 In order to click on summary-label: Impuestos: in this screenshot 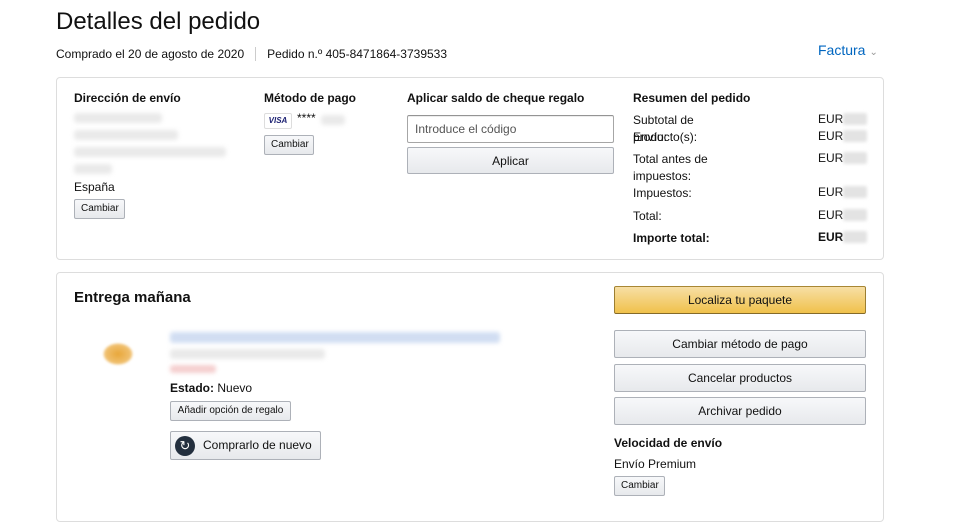, I will do `click(662, 193)`.